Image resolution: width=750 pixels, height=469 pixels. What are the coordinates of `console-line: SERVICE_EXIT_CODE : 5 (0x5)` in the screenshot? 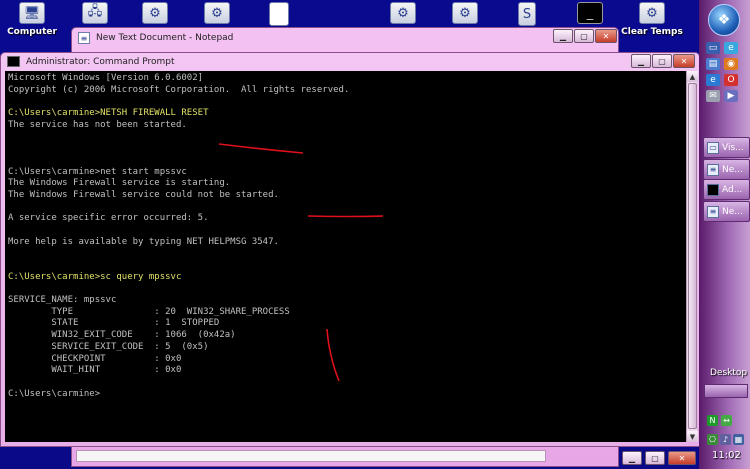 It's located at (108, 346).